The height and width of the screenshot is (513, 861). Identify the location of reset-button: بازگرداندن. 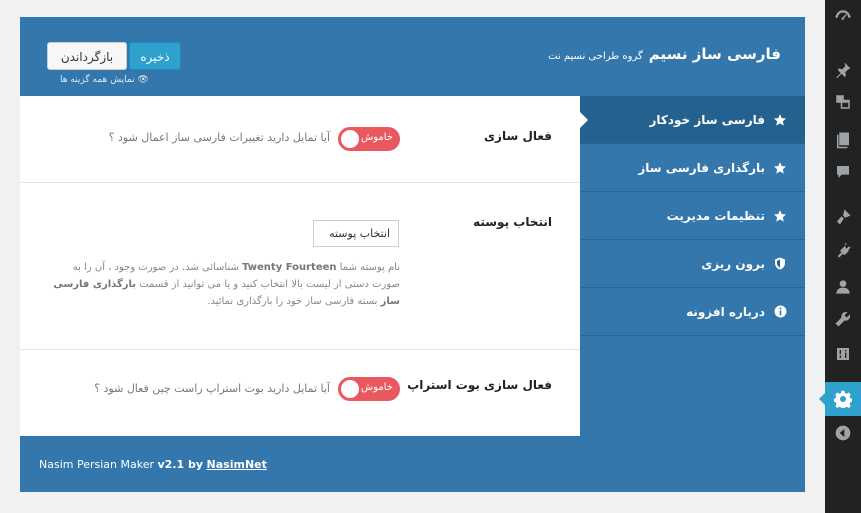
(87, 56).